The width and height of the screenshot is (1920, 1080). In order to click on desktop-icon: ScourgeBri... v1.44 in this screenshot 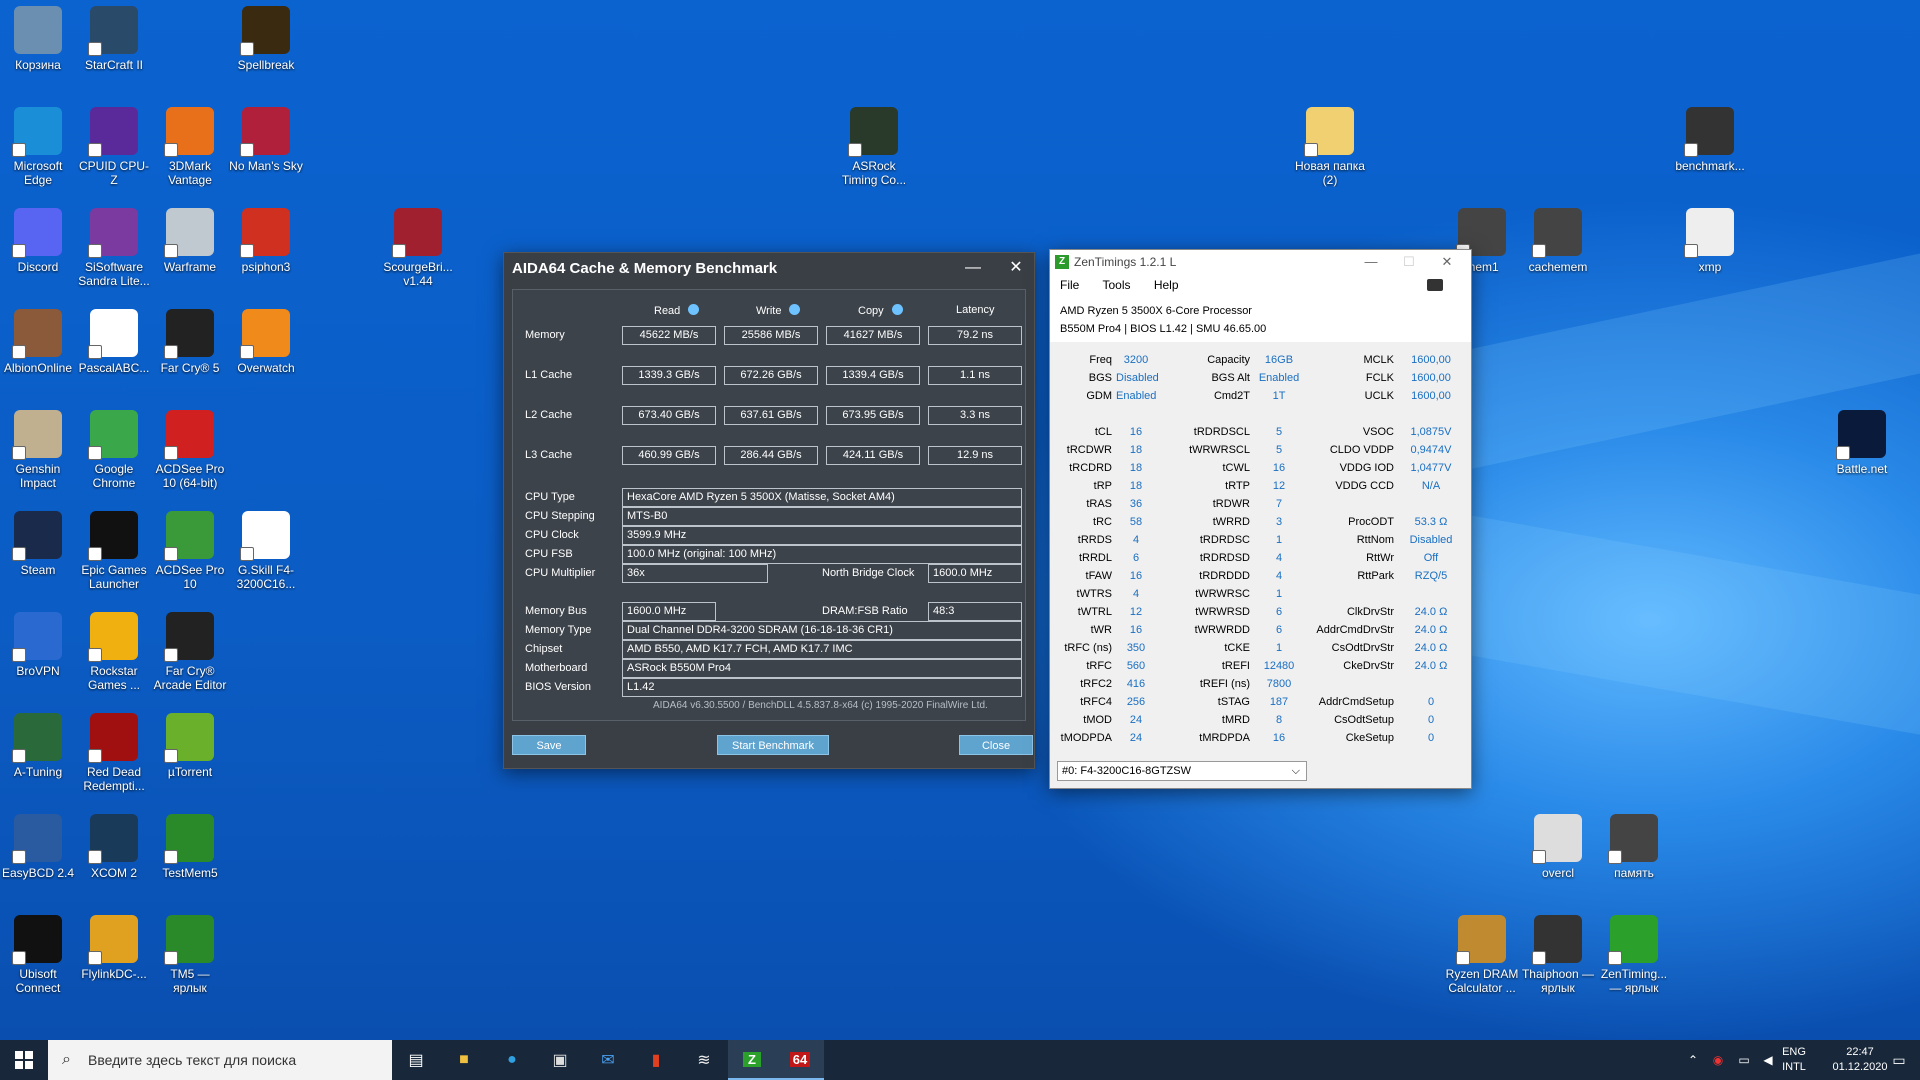, I will do `click(418, 248)`.